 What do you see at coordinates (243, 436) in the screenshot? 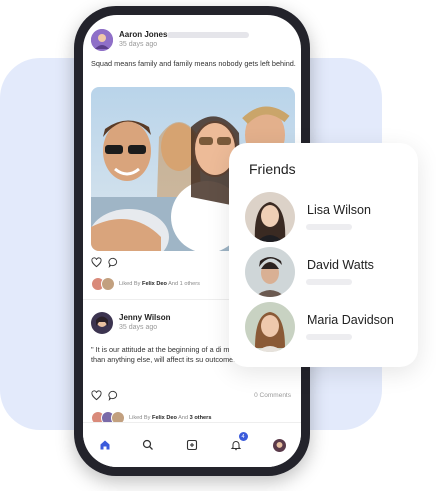
I see `notification-badge: 4` at bounding box center [243, 436].